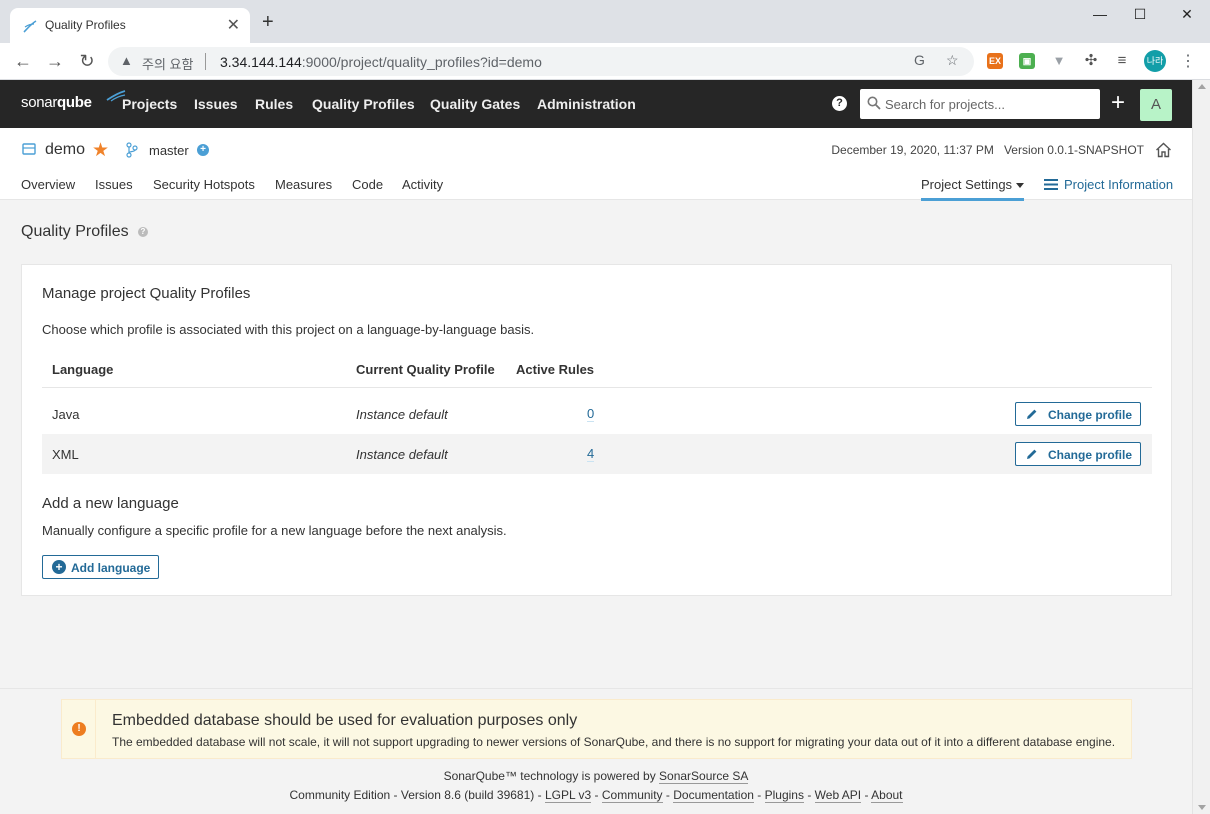  I want to click on analysis-date: December 19, 2020, 11:37 PM, so click(912, 150).